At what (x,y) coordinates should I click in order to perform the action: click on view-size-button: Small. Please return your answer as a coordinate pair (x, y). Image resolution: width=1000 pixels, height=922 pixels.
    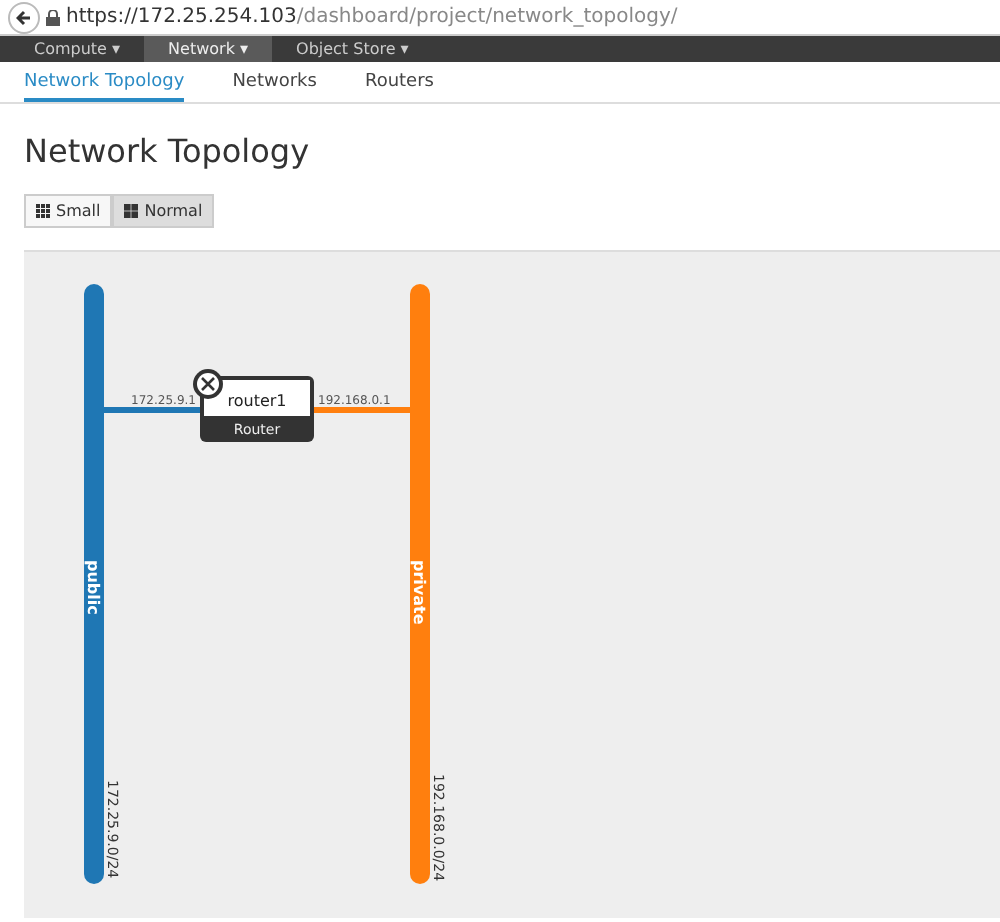
    Looking at the image, I should click on (68, 211).